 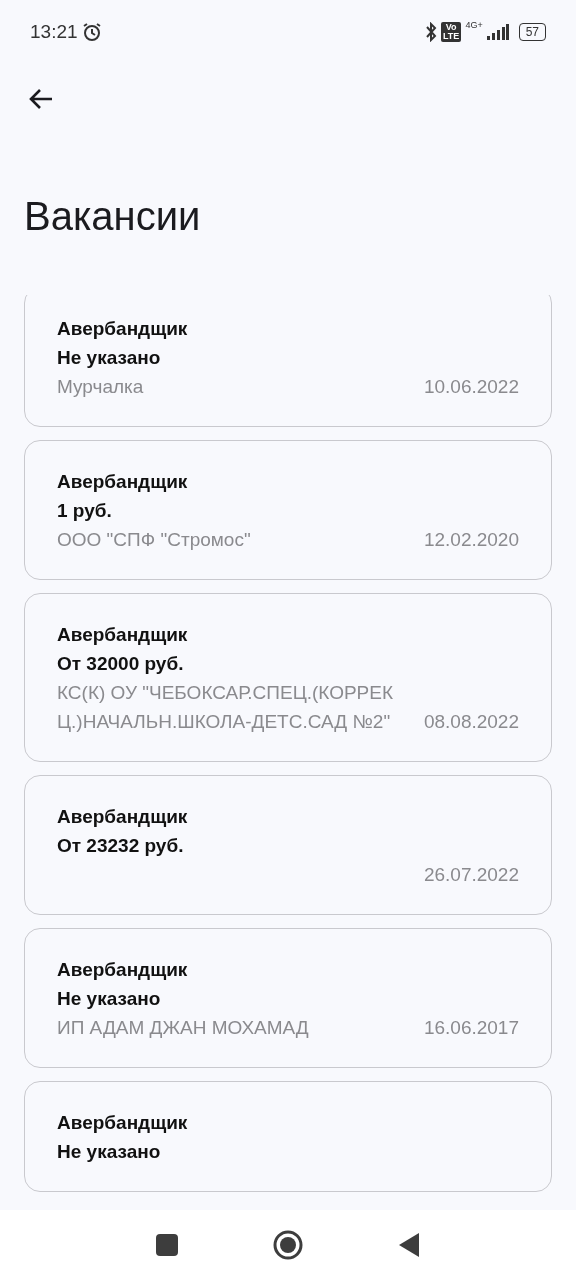 I want to click on company-name: ООО "СПФ "Стромос", so click(x=154, y=540).